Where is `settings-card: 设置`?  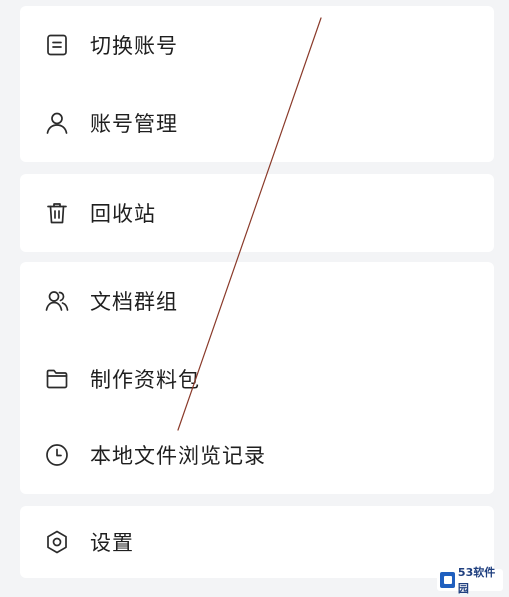 settings-card: 设置 is located at coordinates (257, 542).